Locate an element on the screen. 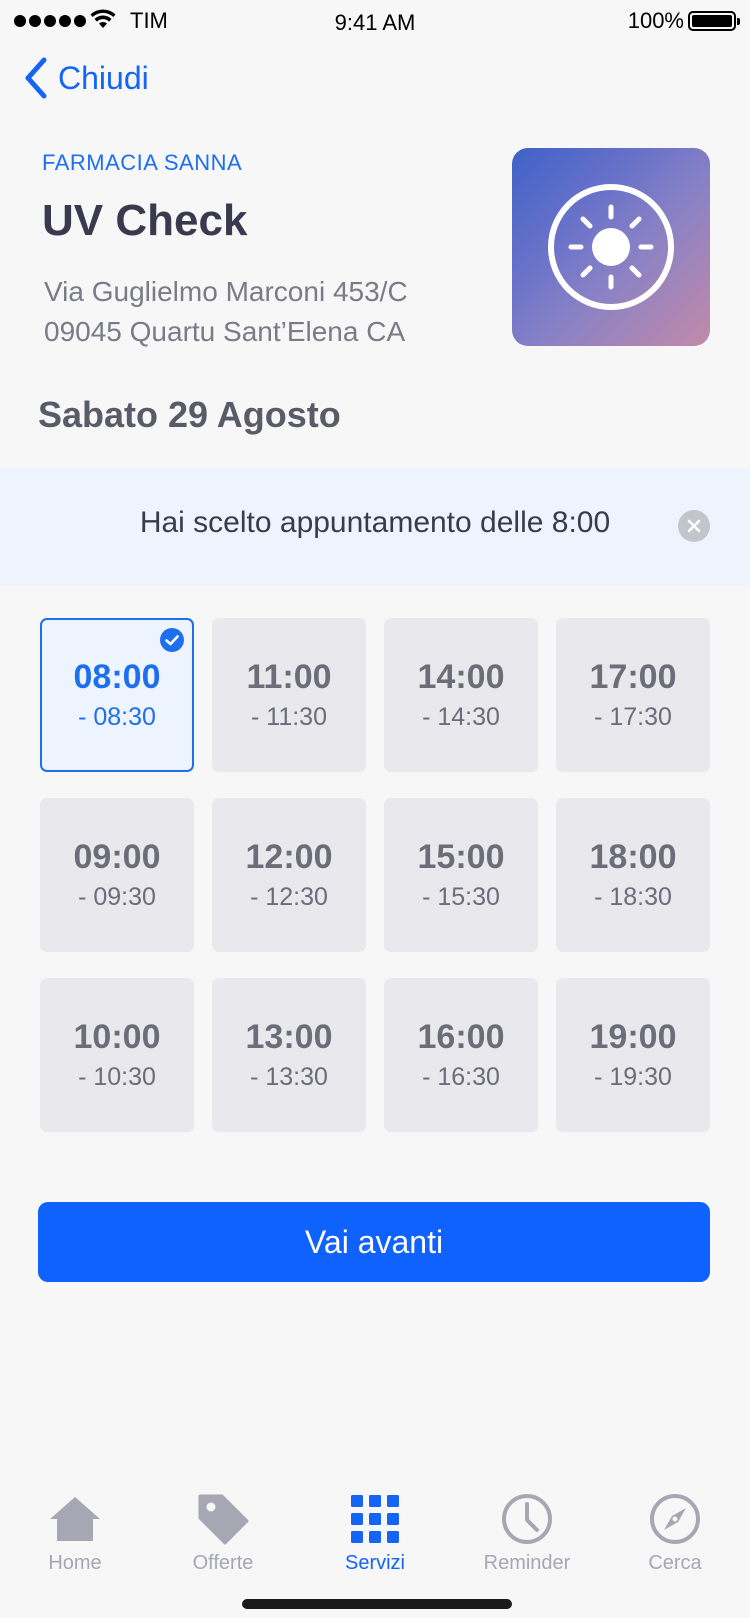 This screenshot has height=1618, width=750. continue-button: Vai avanti is located at coordinates (374, 1242).